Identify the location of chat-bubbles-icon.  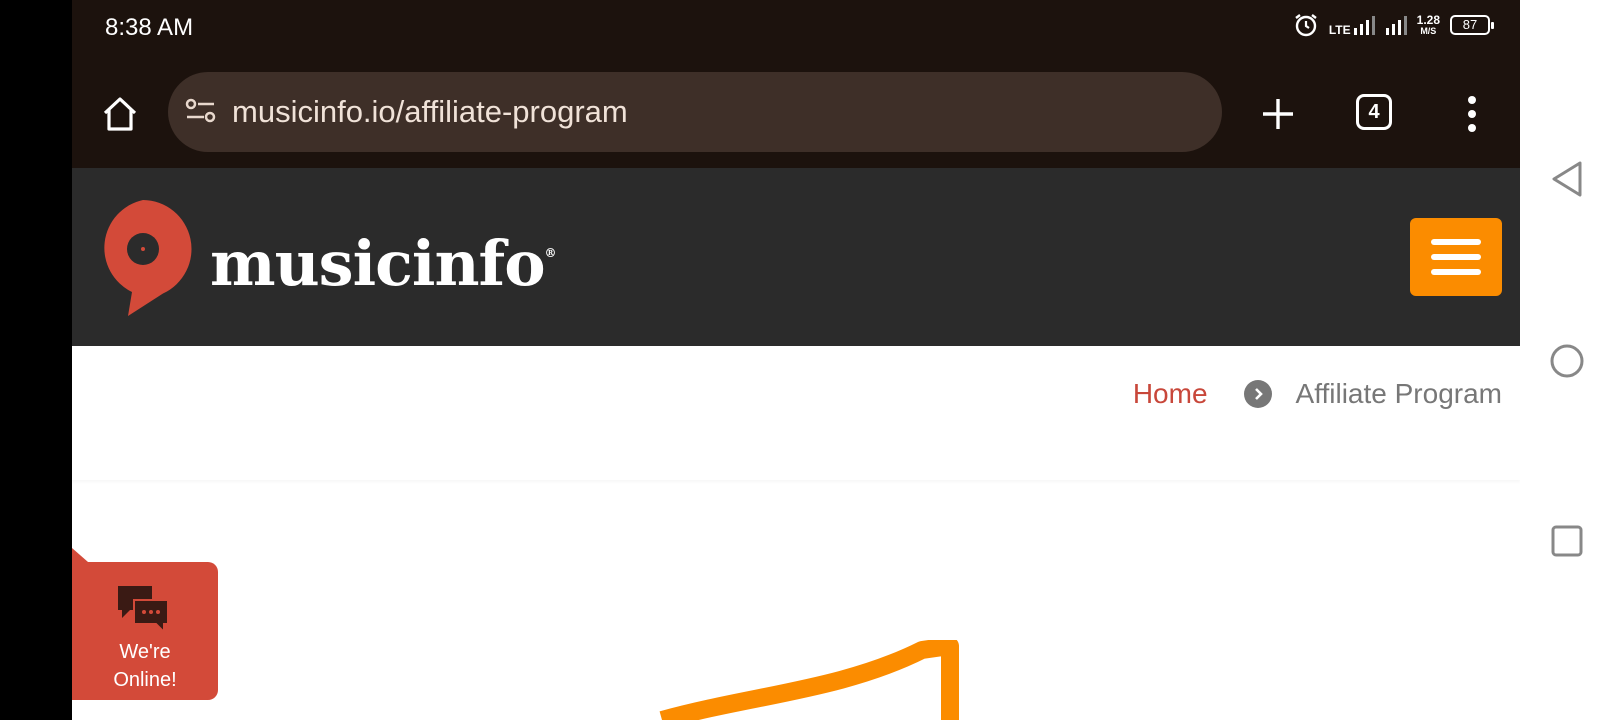
(143, 610).